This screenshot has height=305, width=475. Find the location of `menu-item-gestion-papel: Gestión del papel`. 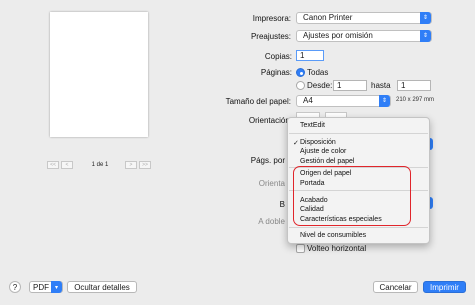

menu-item-gestion-papel: Gestión del papel is located at coordinates (327, 161).